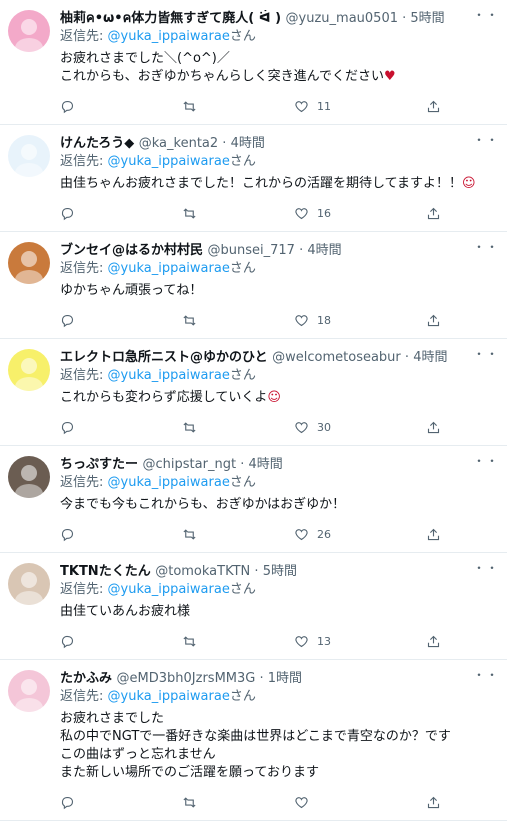  I want to click on user-handle: @chipstar_ngt, so click(190, 464).